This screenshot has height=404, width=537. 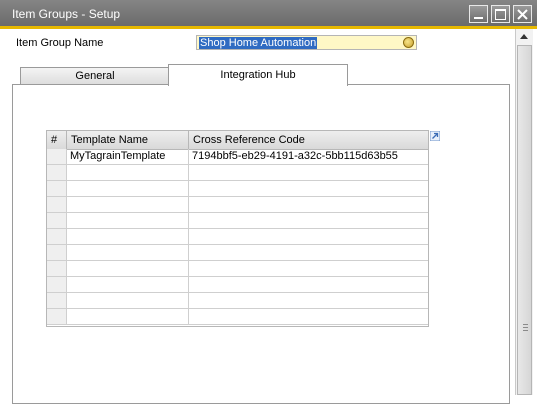 What do you see at coordinates (66, 14) in the screenshot?
I see `window-title: Item Groups - Setup` at bounding box center [66, 14].